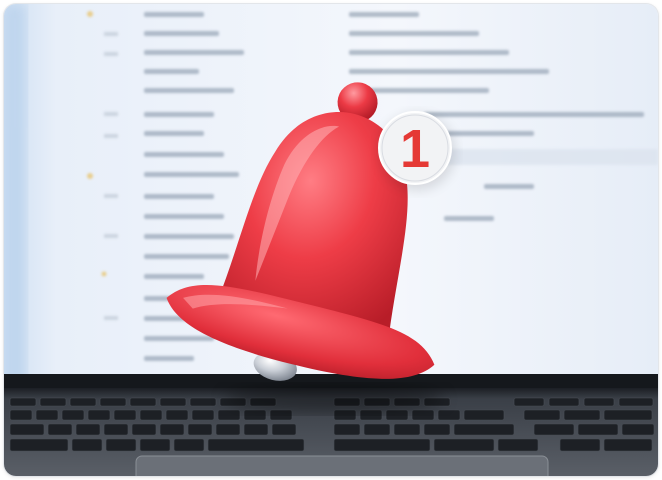  Describe the element at coordinates (415, 149) in the screenshot. I see `badge-count: 1` at that location.